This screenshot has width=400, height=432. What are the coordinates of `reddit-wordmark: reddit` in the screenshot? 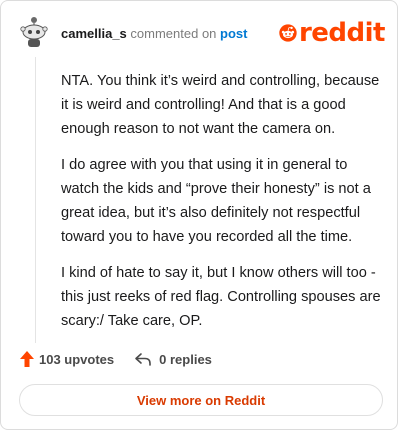 It's located at (342, 33).